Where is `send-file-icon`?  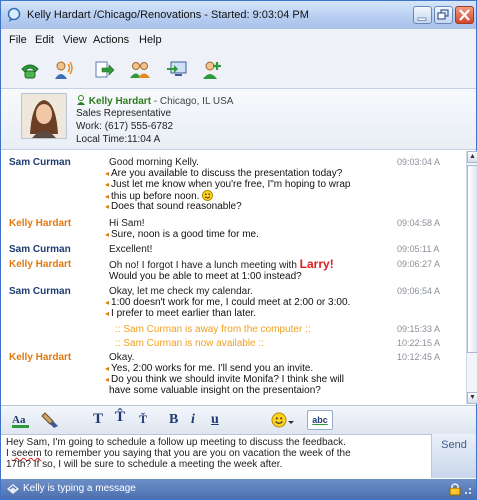 send-file-icon is located at coordinates (104, 70).